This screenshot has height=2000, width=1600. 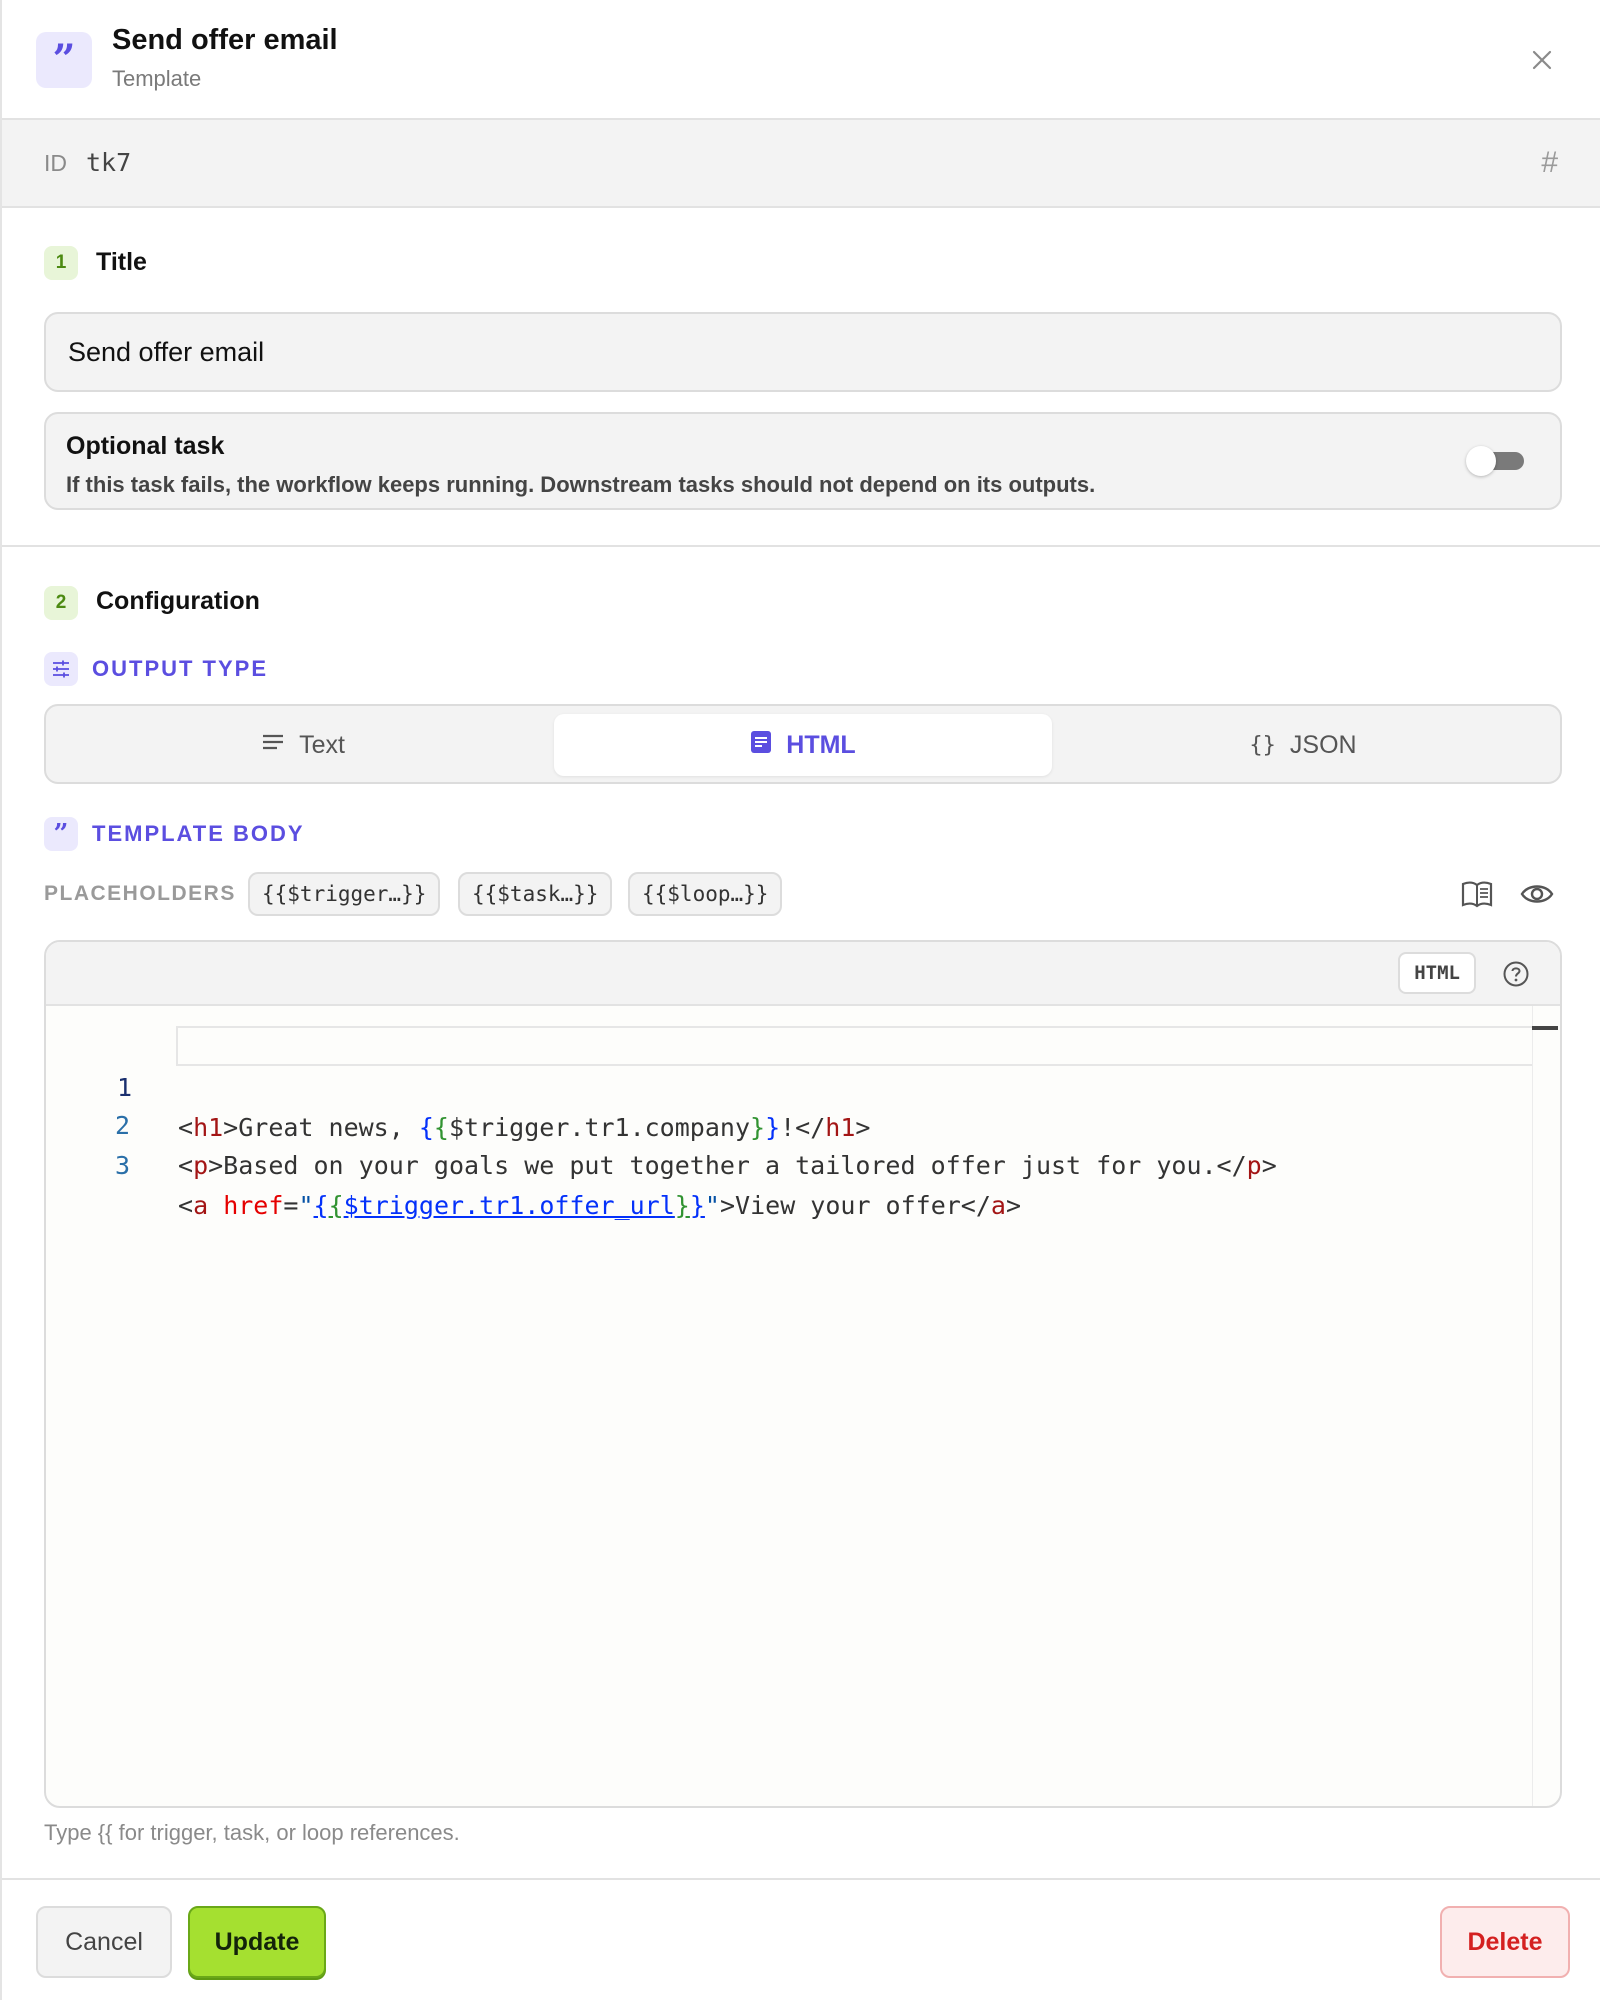 What do you see at coordinates (198, 833) in the screenshot?
I see `template-body-label: TEMPLATE BODY` at bounding box center [198, 833].